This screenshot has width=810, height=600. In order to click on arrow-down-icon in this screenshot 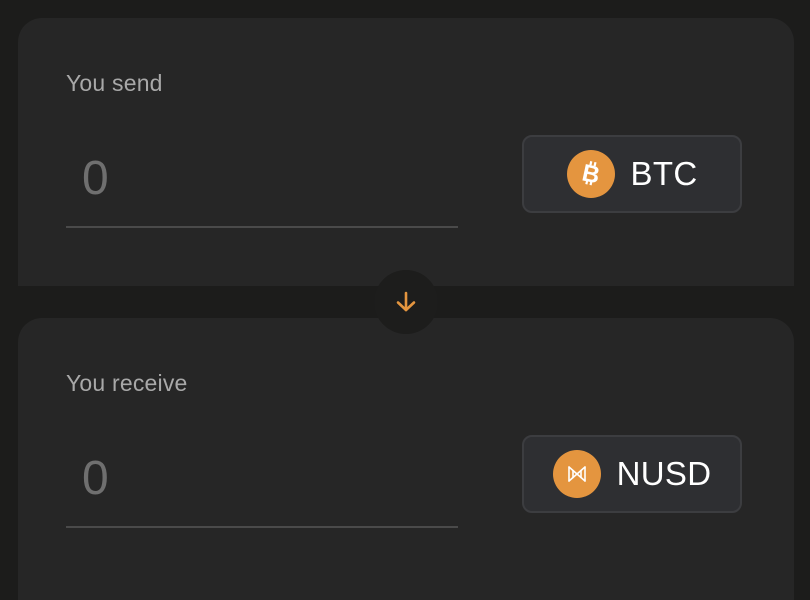, I will do `click(406, 301)`.